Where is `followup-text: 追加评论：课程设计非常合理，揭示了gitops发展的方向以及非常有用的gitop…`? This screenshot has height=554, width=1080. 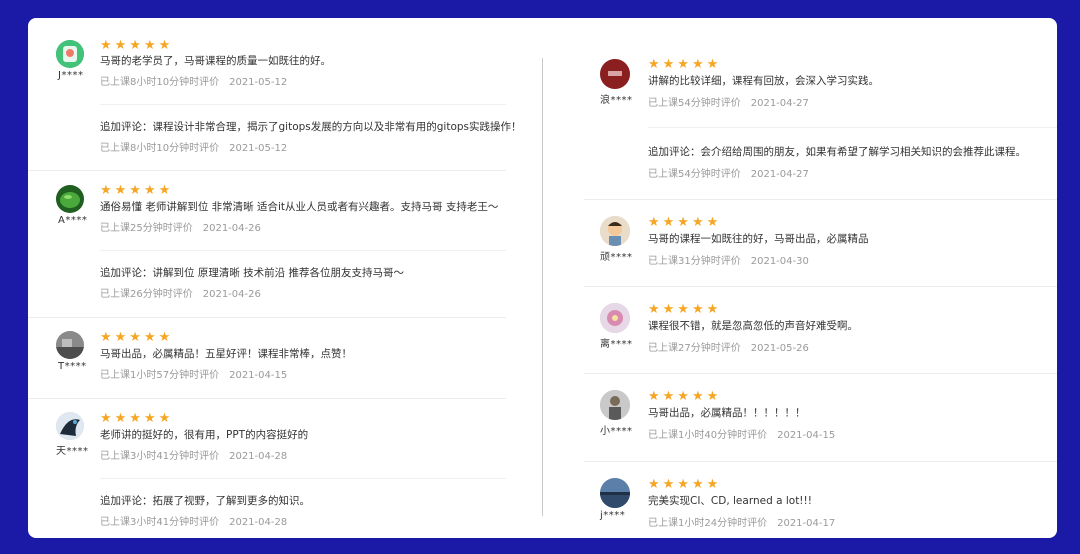
followup-text: 追加评论：课程设计非常合理，揭示了gitops发展的方向以及非常有用的gitop… is located at coordinates (311, 127).